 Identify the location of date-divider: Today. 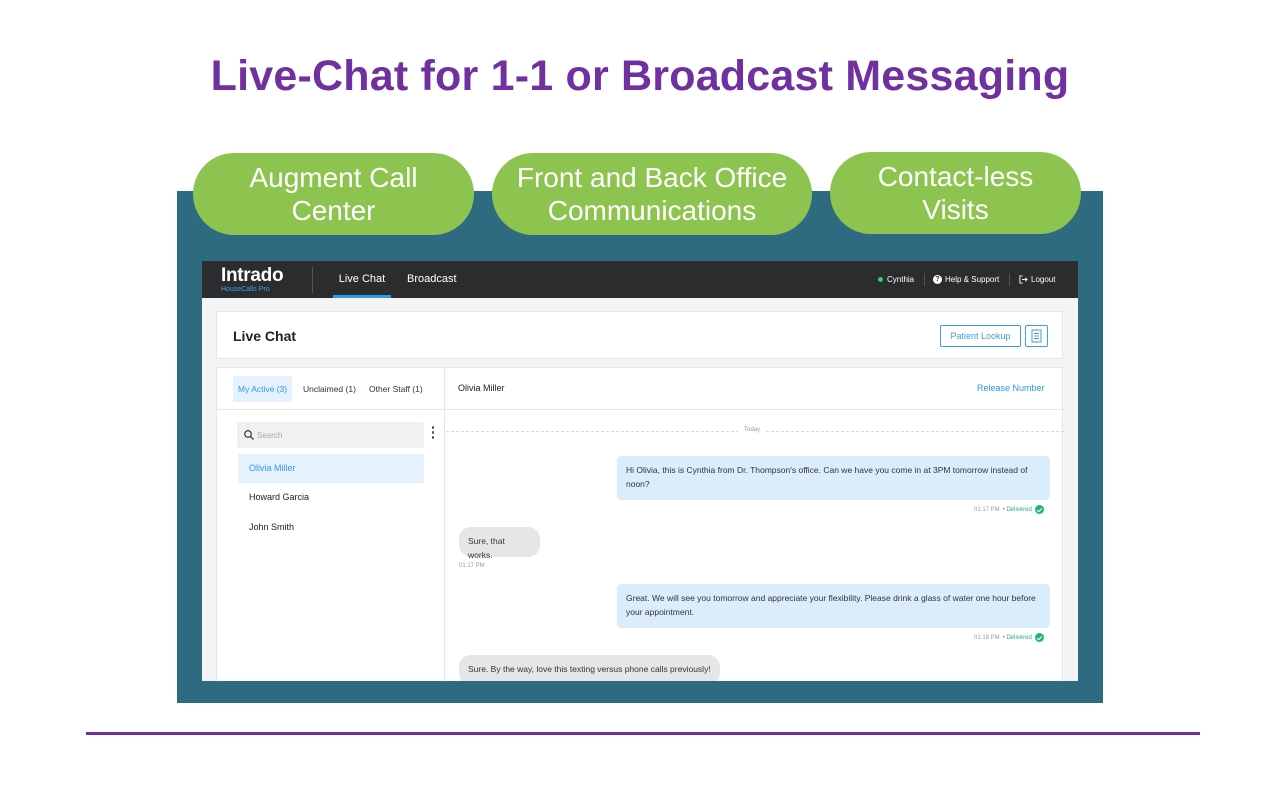
(752, 430).